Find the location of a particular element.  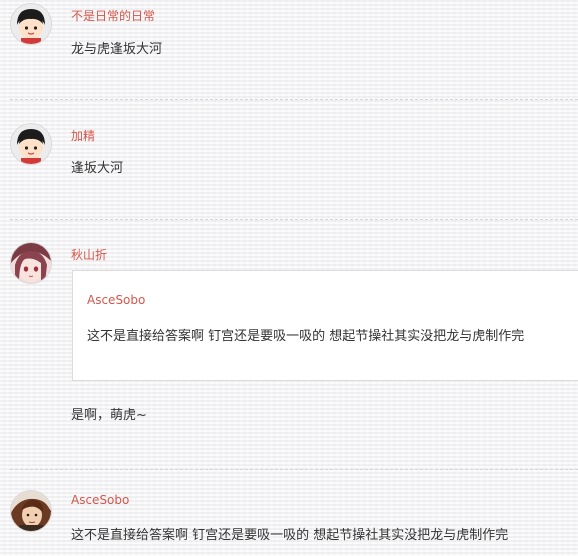

comment-text: 这不是直接给答案啊 钉宫还是要吸一吸的 想起节操社其实没把龙与虎制作完 is located at coordinates (290, 535).